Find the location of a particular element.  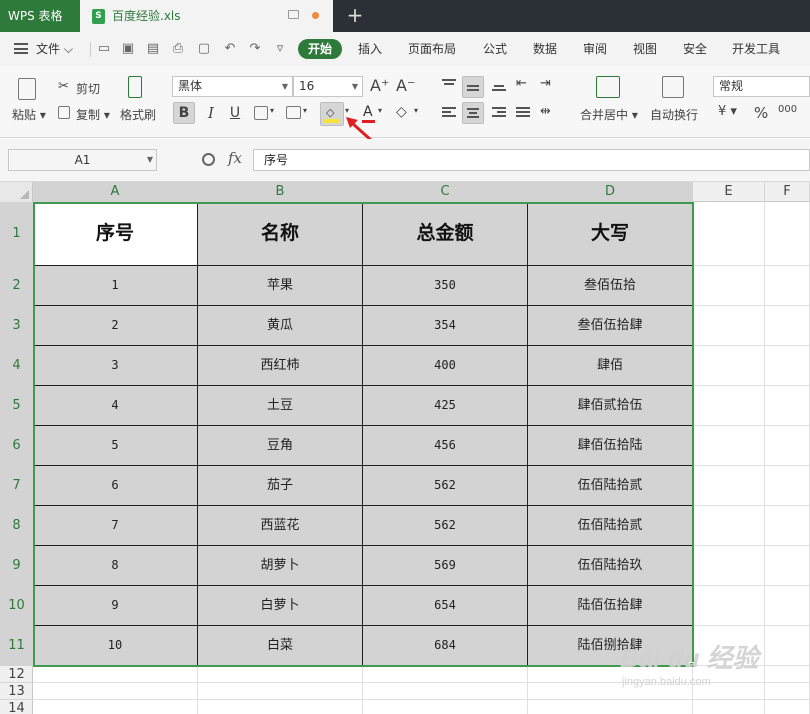

table-cell: 425 is located at coordinates (445, 406).